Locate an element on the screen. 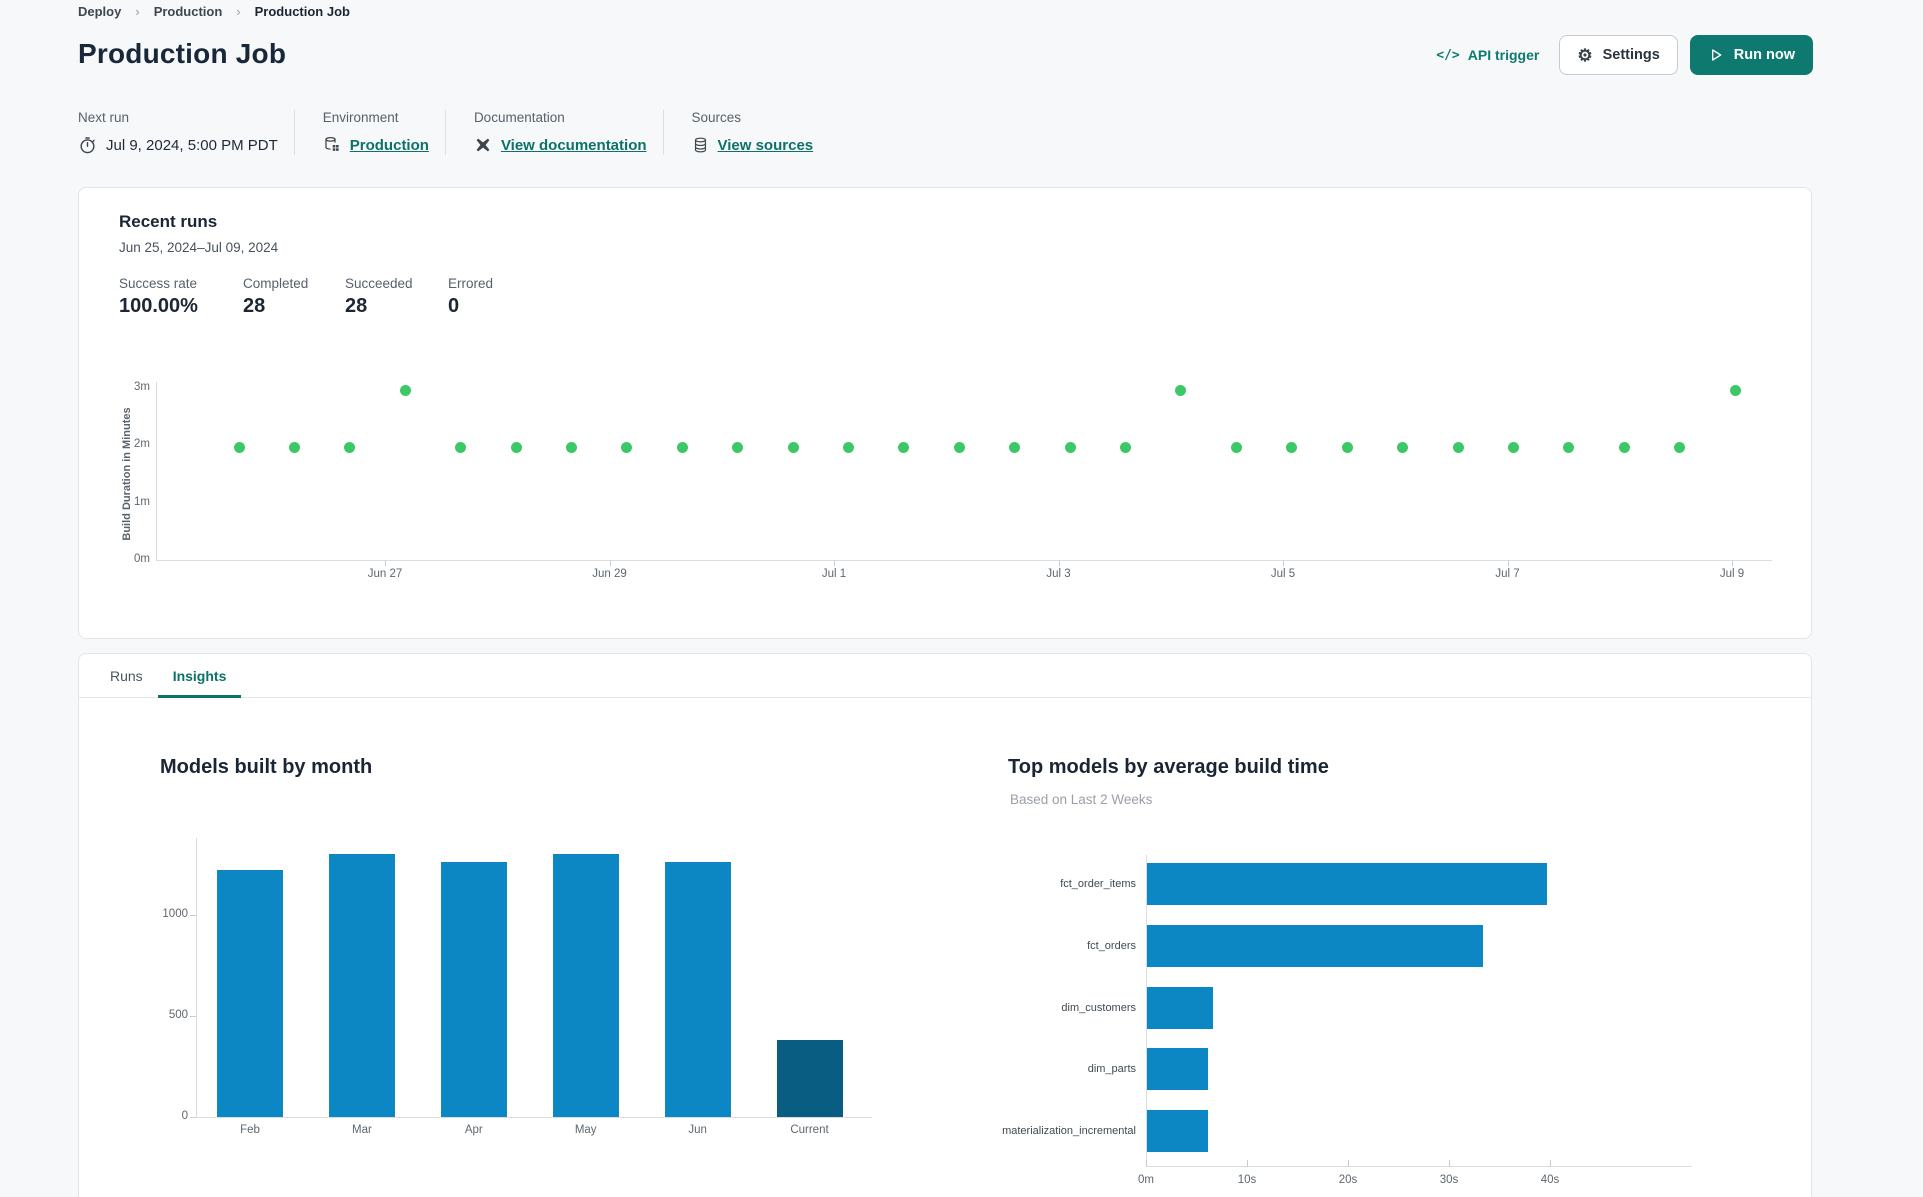  top-models-x-tick-label: 30s is located at coordinates (1449, 1180).